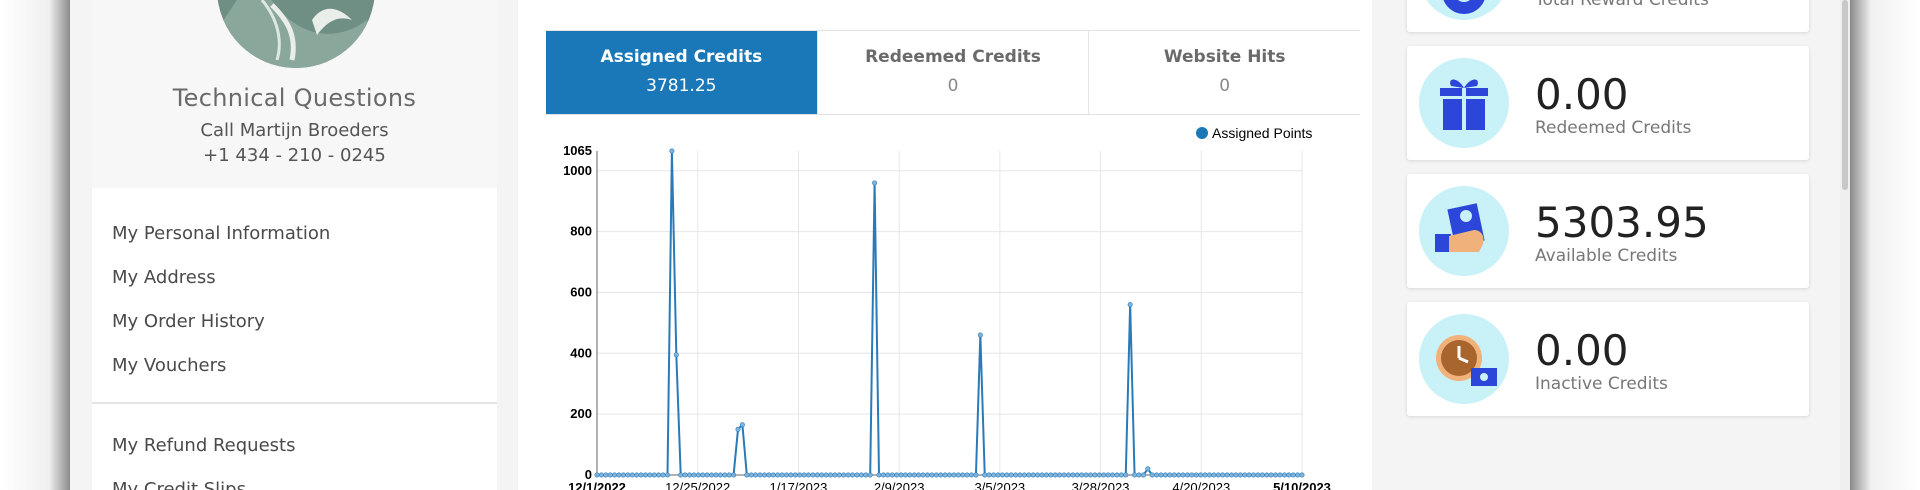 This screenshot has height=490, width=1920. I want to click on menu-item-order-history: My Order History, so click(294, 322).